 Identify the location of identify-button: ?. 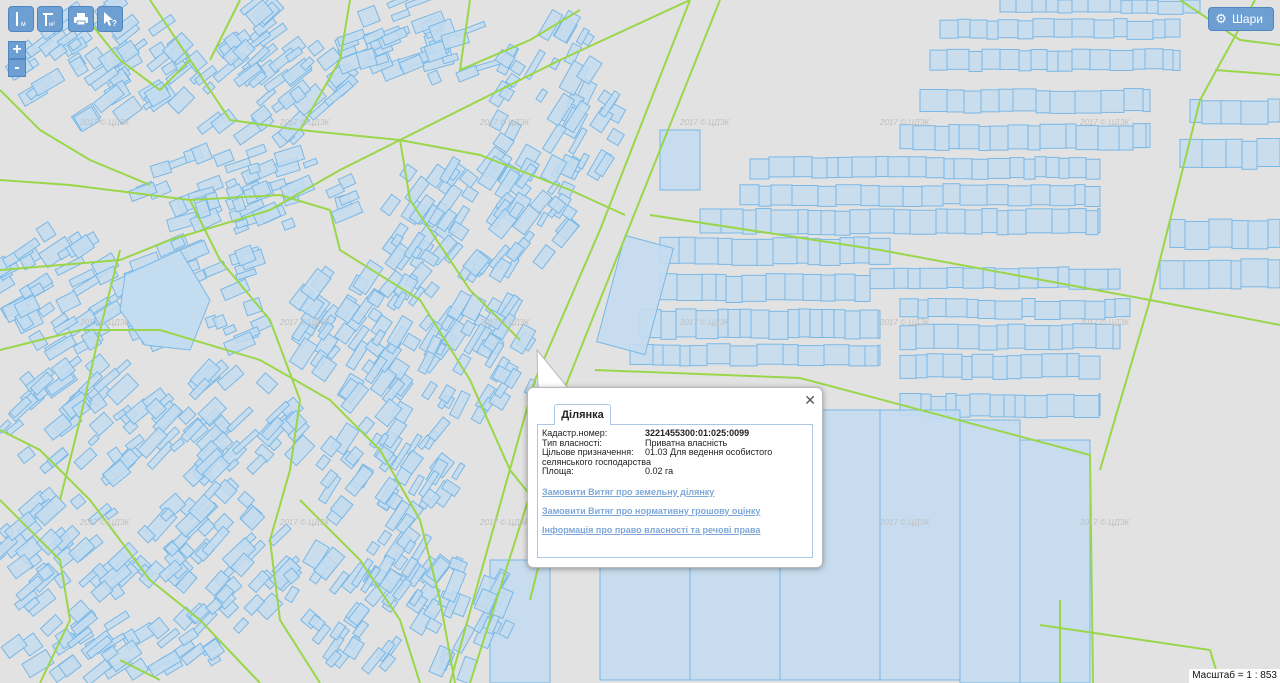
(110, 19).